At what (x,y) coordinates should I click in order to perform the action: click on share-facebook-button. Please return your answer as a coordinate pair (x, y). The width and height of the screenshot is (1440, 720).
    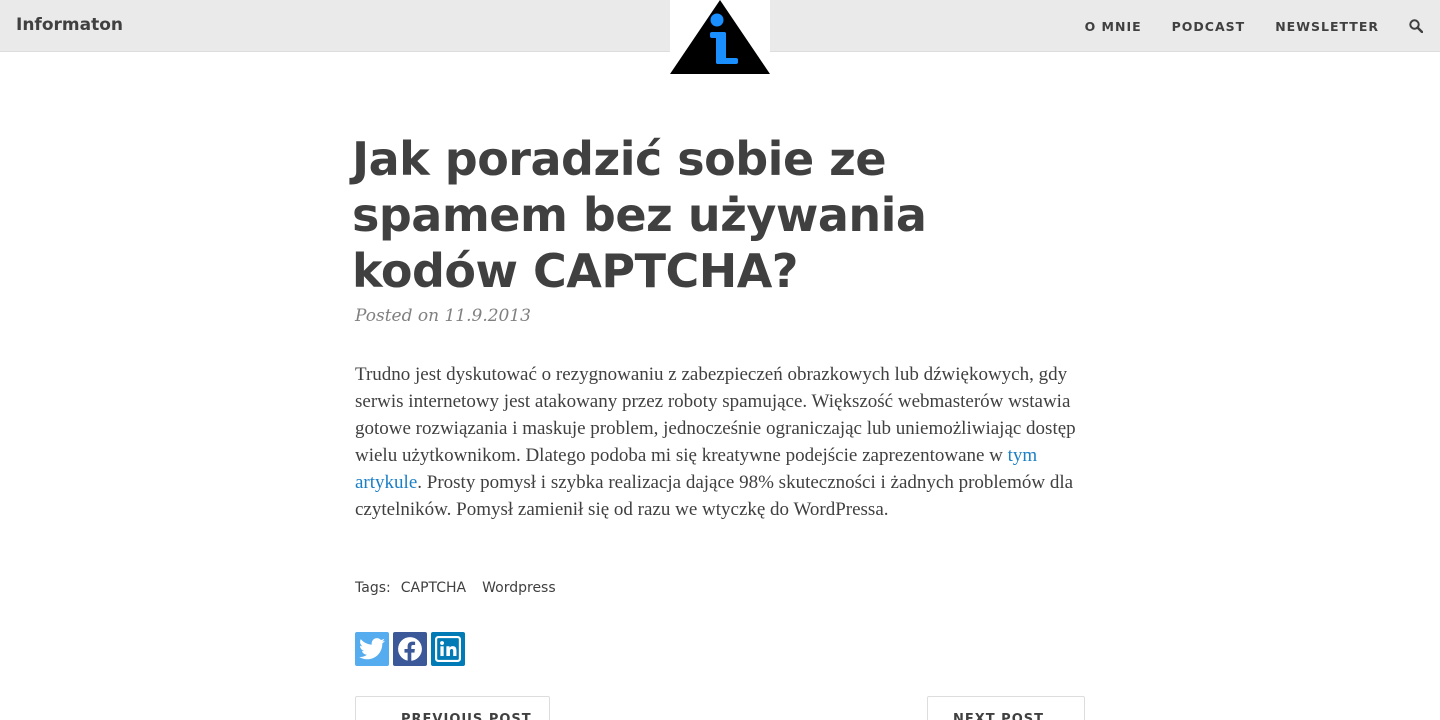
    Looking at the image, I should click on (410, 649).